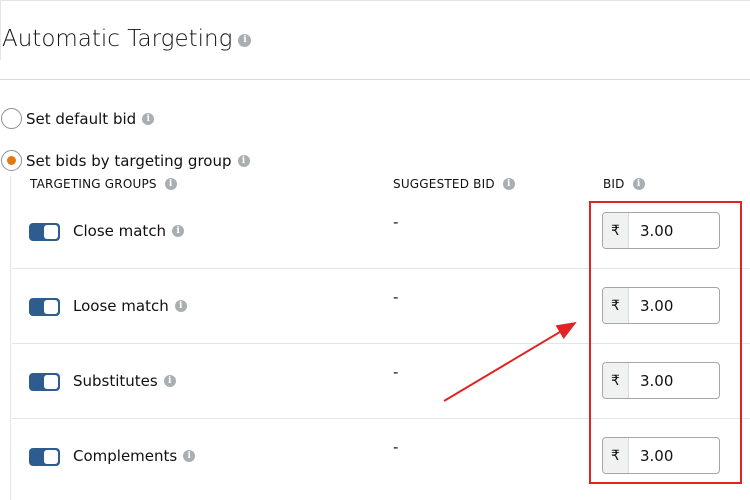 This screenshot has height=500, width=750. I want to click on arrow-line, so click(510, 361).